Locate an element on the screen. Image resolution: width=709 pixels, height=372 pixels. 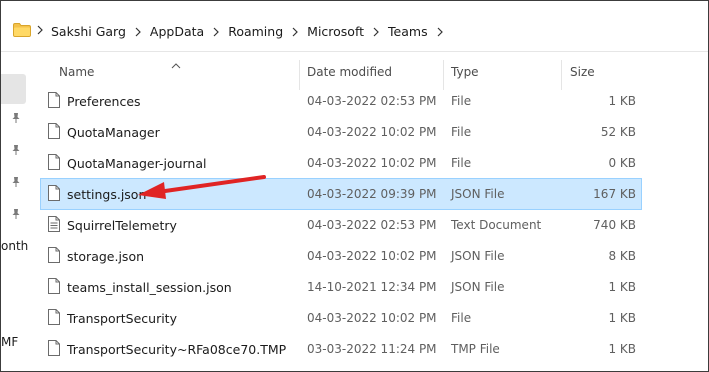
file-name: TransportSecurity~RFa08ce70.TMP is located at coordinates (177, 349).